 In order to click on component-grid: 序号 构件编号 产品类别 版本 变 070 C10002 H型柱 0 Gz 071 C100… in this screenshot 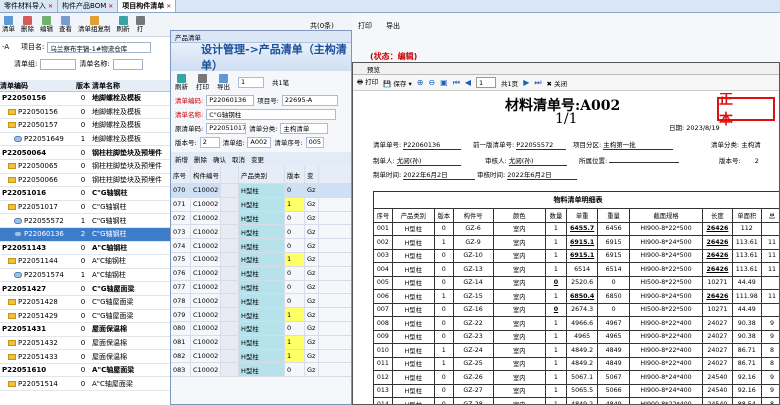, I will do `click(261, 272)`.